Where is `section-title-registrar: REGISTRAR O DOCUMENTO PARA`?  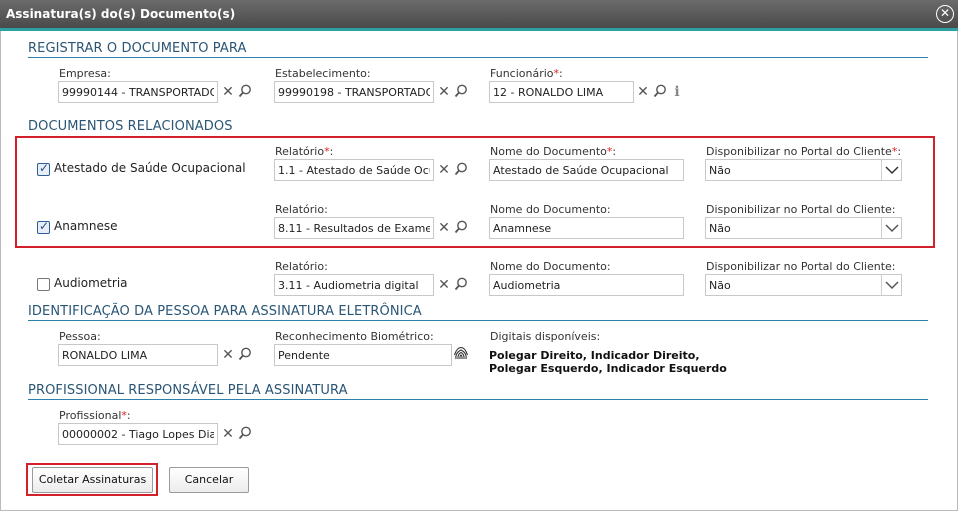 section-title-registrar: REGISTRAR O DOCUMENTO PARA is located at coordinates (137, 48).